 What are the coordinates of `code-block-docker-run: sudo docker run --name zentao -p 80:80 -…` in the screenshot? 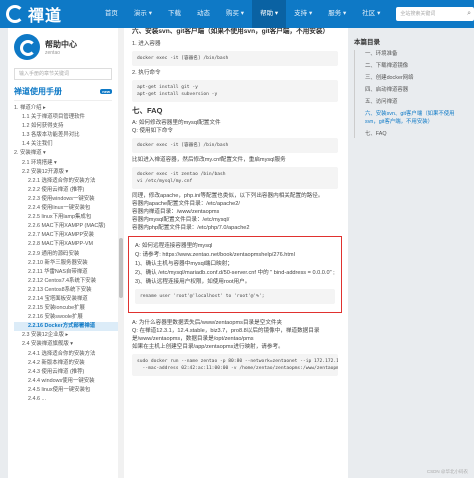 It's located at (235, 365).